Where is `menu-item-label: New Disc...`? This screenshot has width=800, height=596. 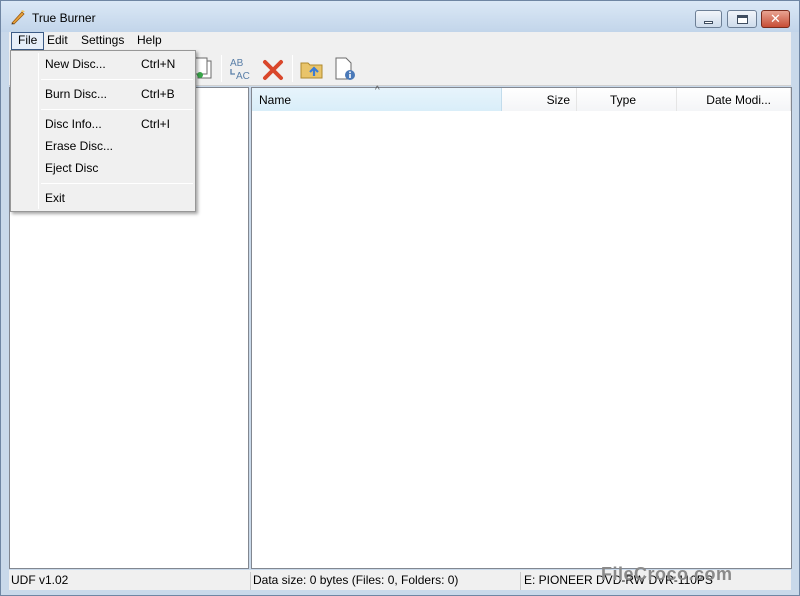
menu-item-label: New Disc... is located at coordinates (75, 64).